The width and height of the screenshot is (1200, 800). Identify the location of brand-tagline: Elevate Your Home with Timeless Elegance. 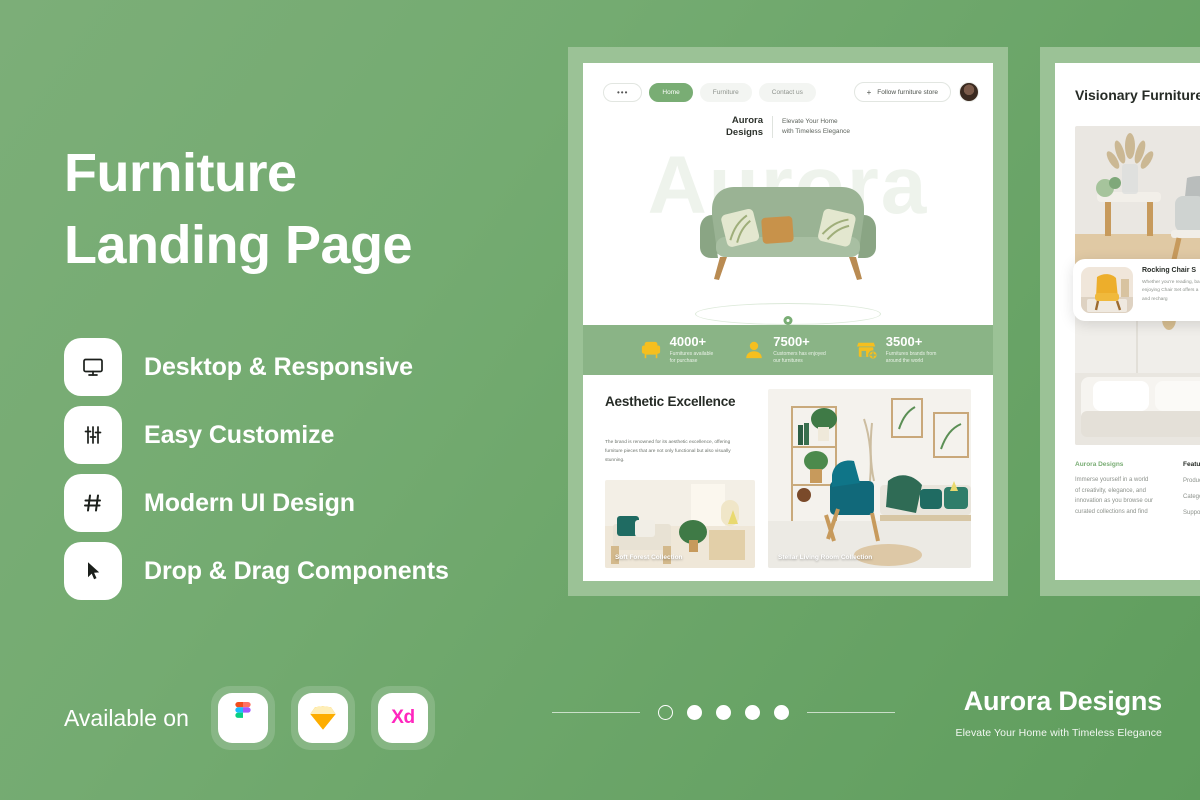
(1058, 733).